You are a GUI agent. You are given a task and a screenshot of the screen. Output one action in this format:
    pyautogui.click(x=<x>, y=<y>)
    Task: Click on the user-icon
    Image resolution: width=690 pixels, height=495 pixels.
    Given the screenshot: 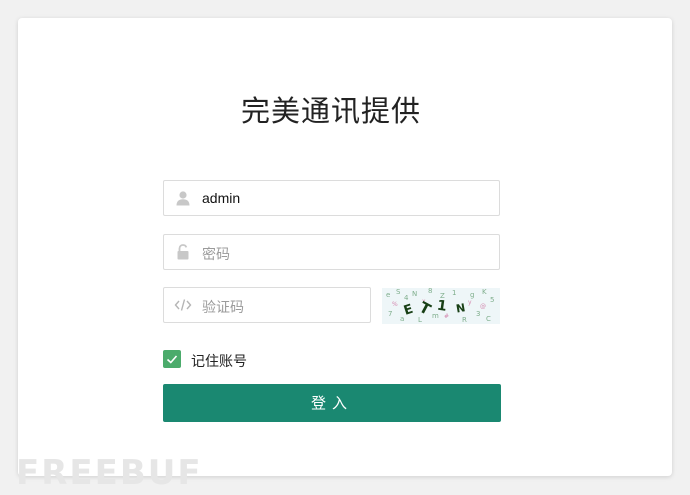 What is the action you would take?
    pyautogui.click(x=183, y=198)
    